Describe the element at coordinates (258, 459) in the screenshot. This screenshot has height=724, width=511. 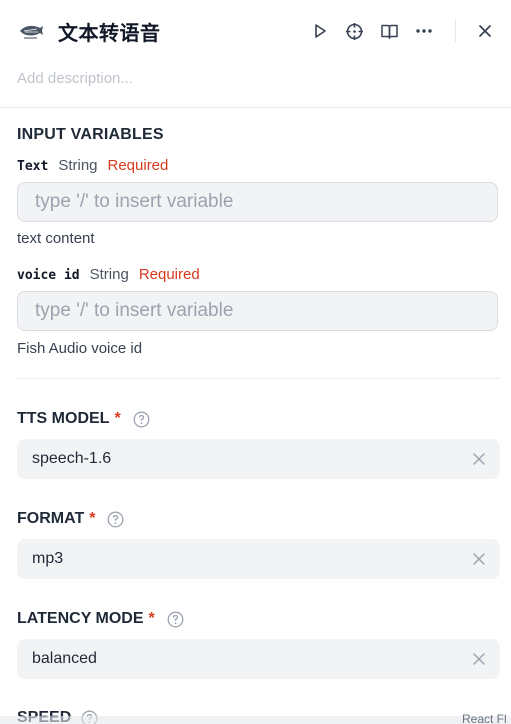
I see `tts-model-select: speech-1.6` at that location.